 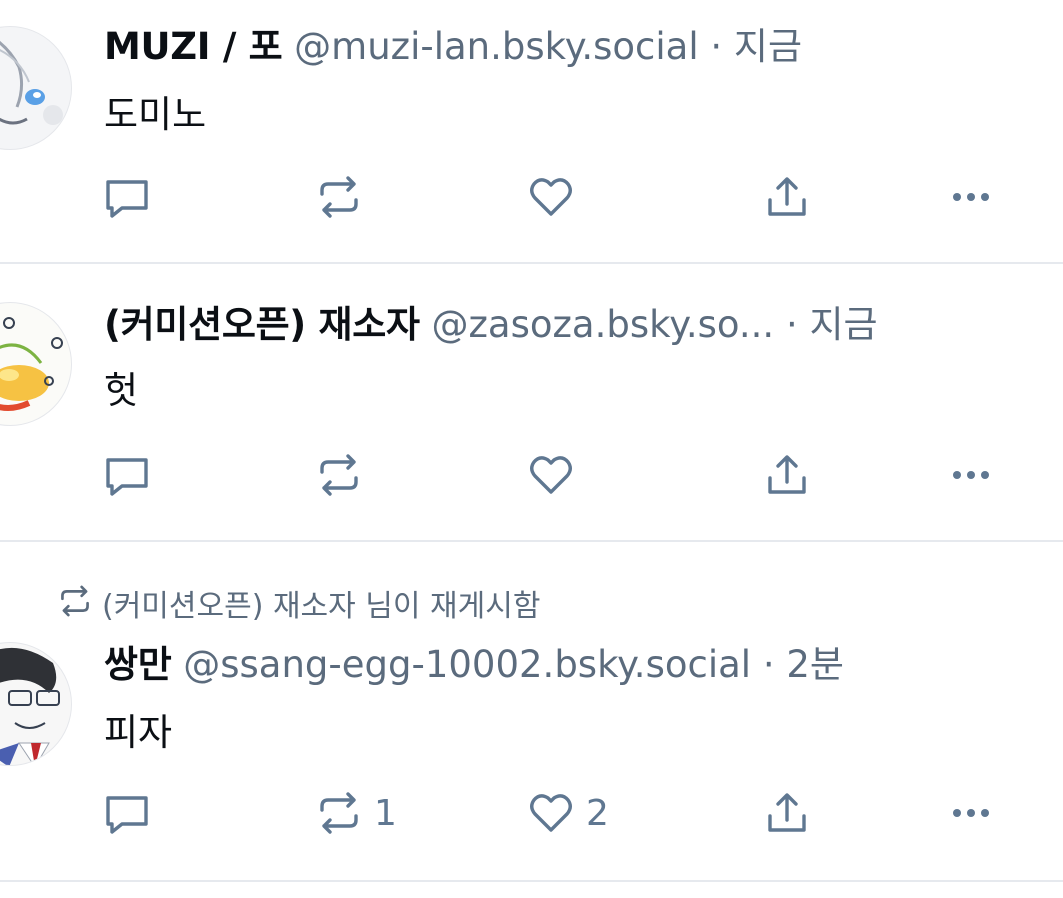 What do you see at coordinates (385, 813) in the screenshot?
I see `repost-count: 1` at bounding box center [385, 813].